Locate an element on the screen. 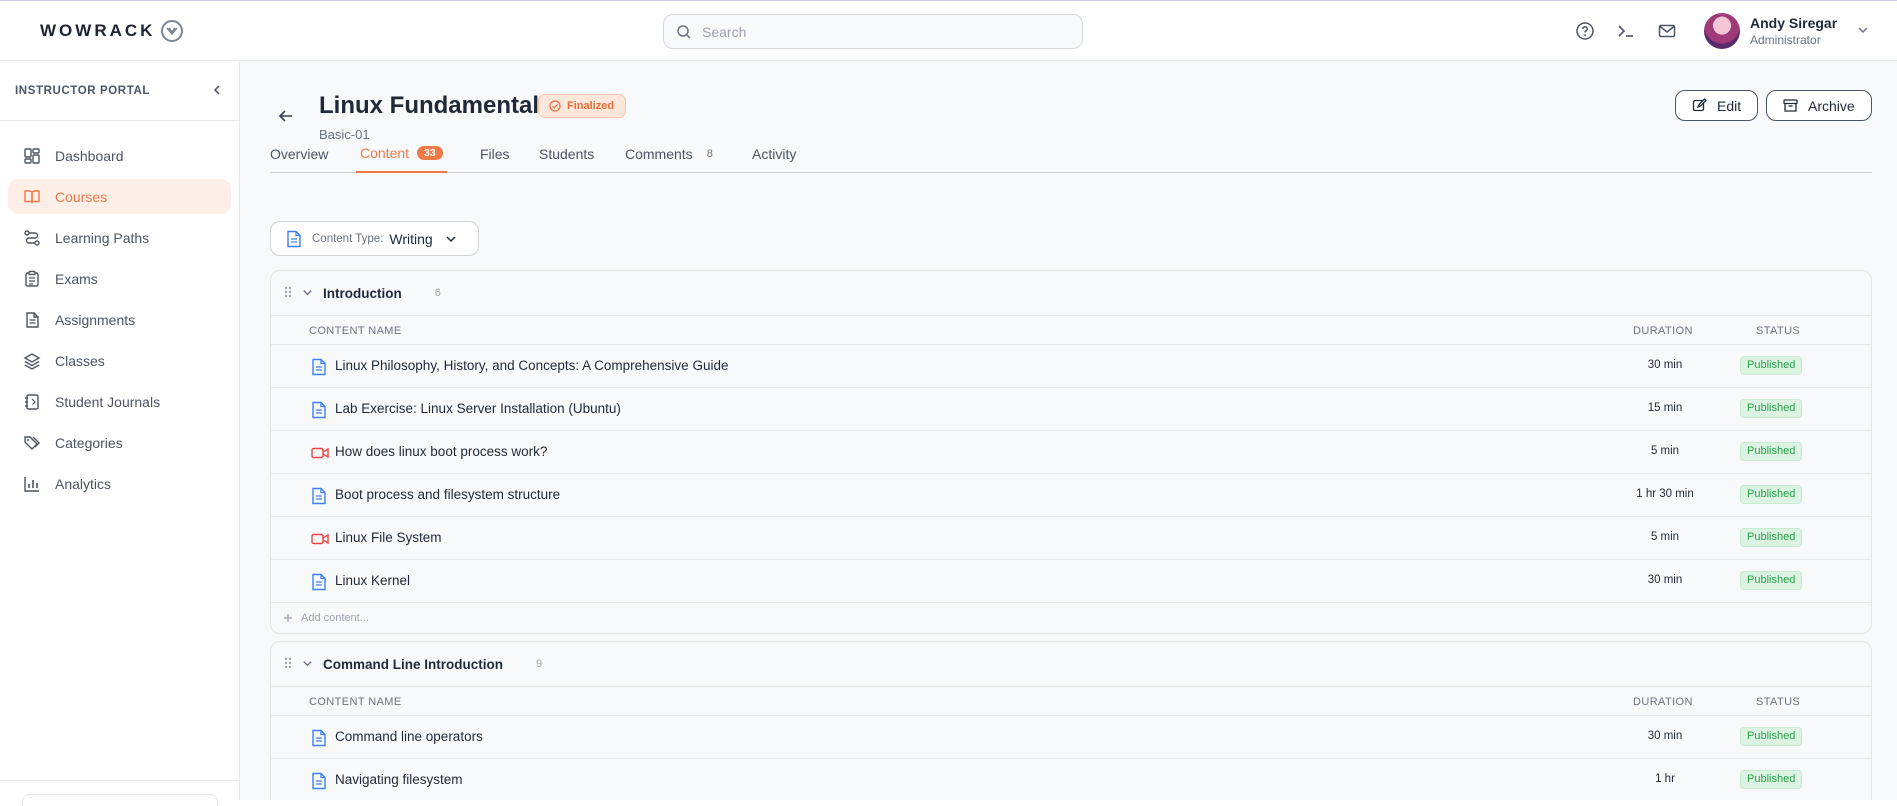  tab-students: Students is located at coordinates (566, 154).